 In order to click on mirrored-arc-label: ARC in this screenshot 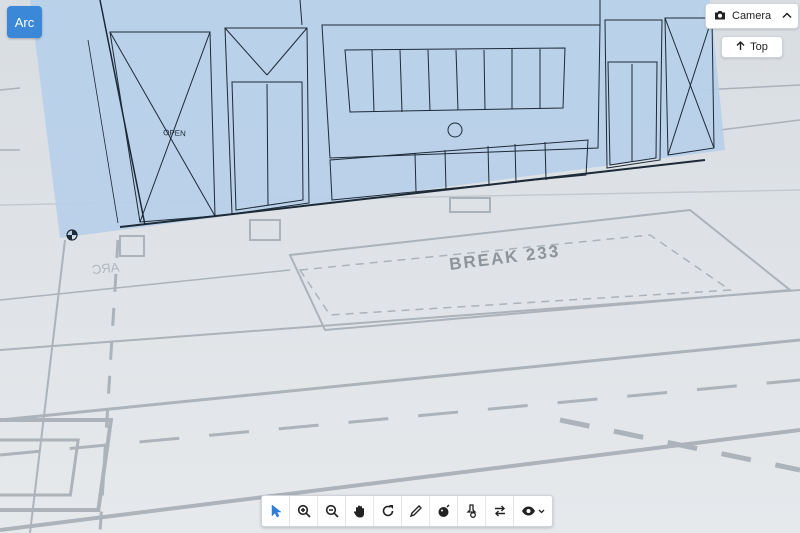, I will do `click(105, 268)`.